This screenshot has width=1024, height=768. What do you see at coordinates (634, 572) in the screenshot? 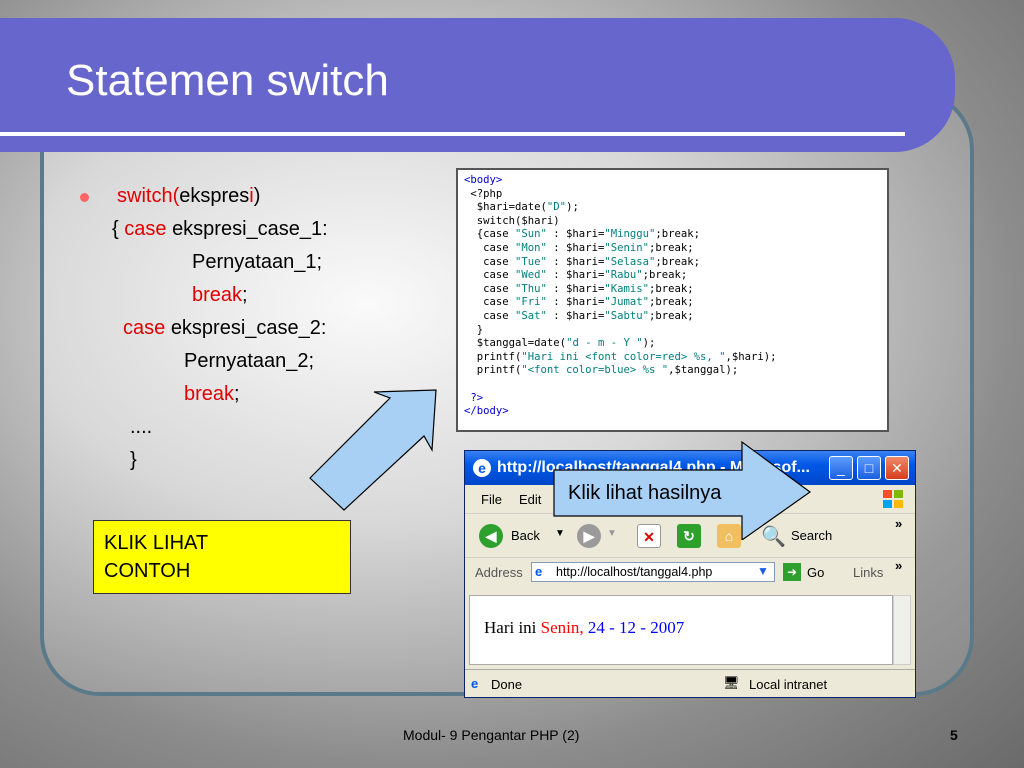
I see `address-url: http://localhost/tanggal4.php` at bounding box center [634, 572].